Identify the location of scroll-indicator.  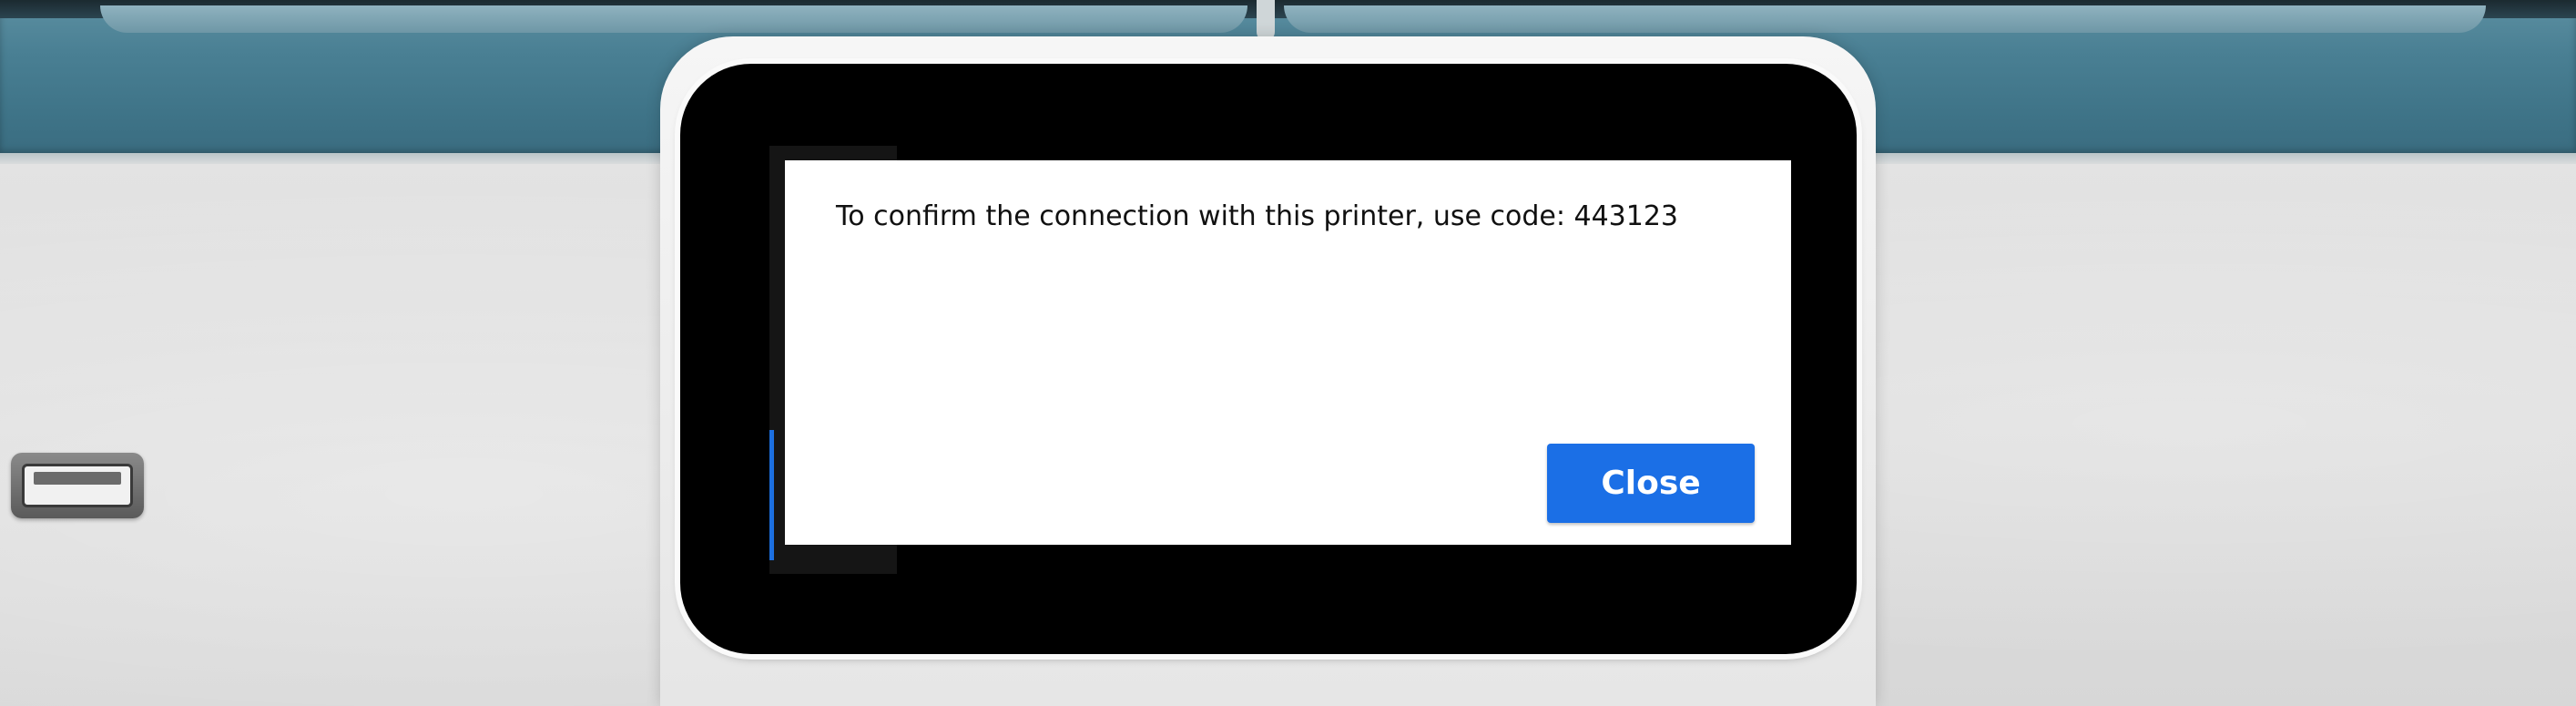
(772, 495).